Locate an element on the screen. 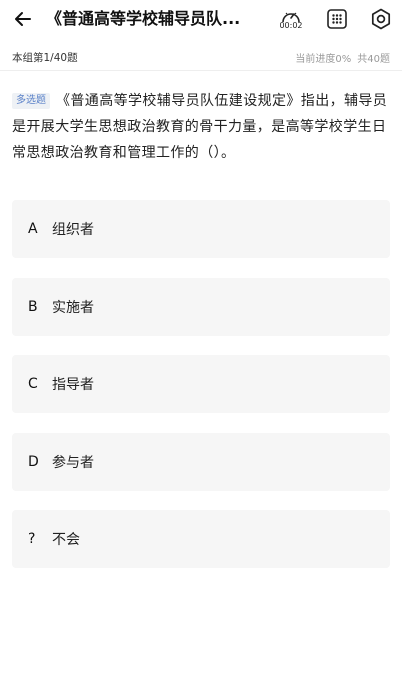 Image resolution: width=402 pixels, height=679 pixels. option-text: 指导者 is located at coordinates (73, 385).